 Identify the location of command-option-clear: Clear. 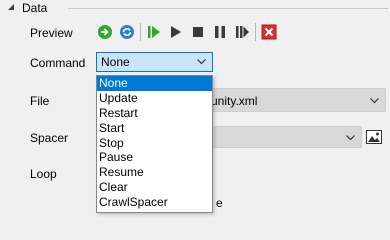
(154, 187).